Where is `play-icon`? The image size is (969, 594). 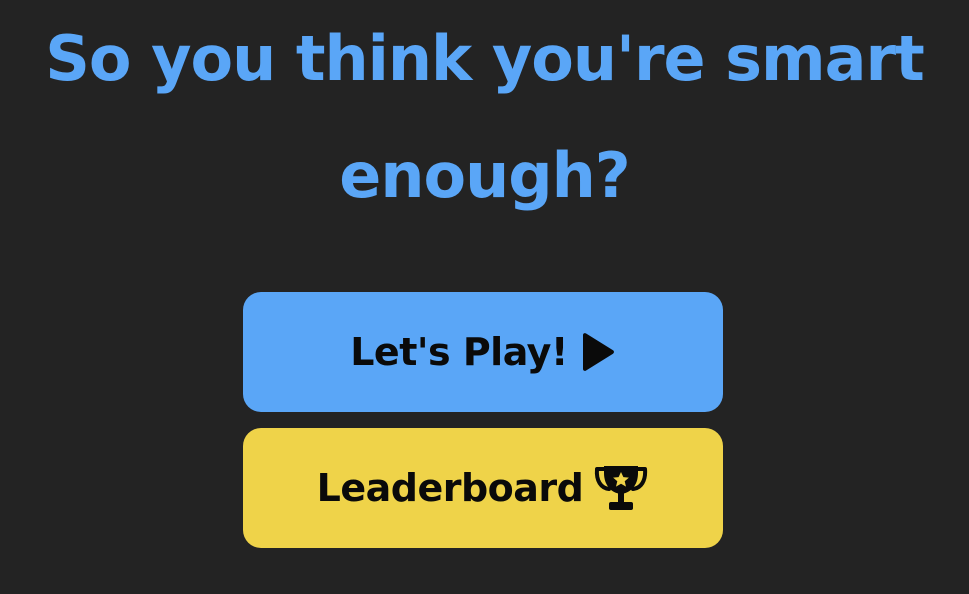
play-icon is located at coordinates (597, 352).